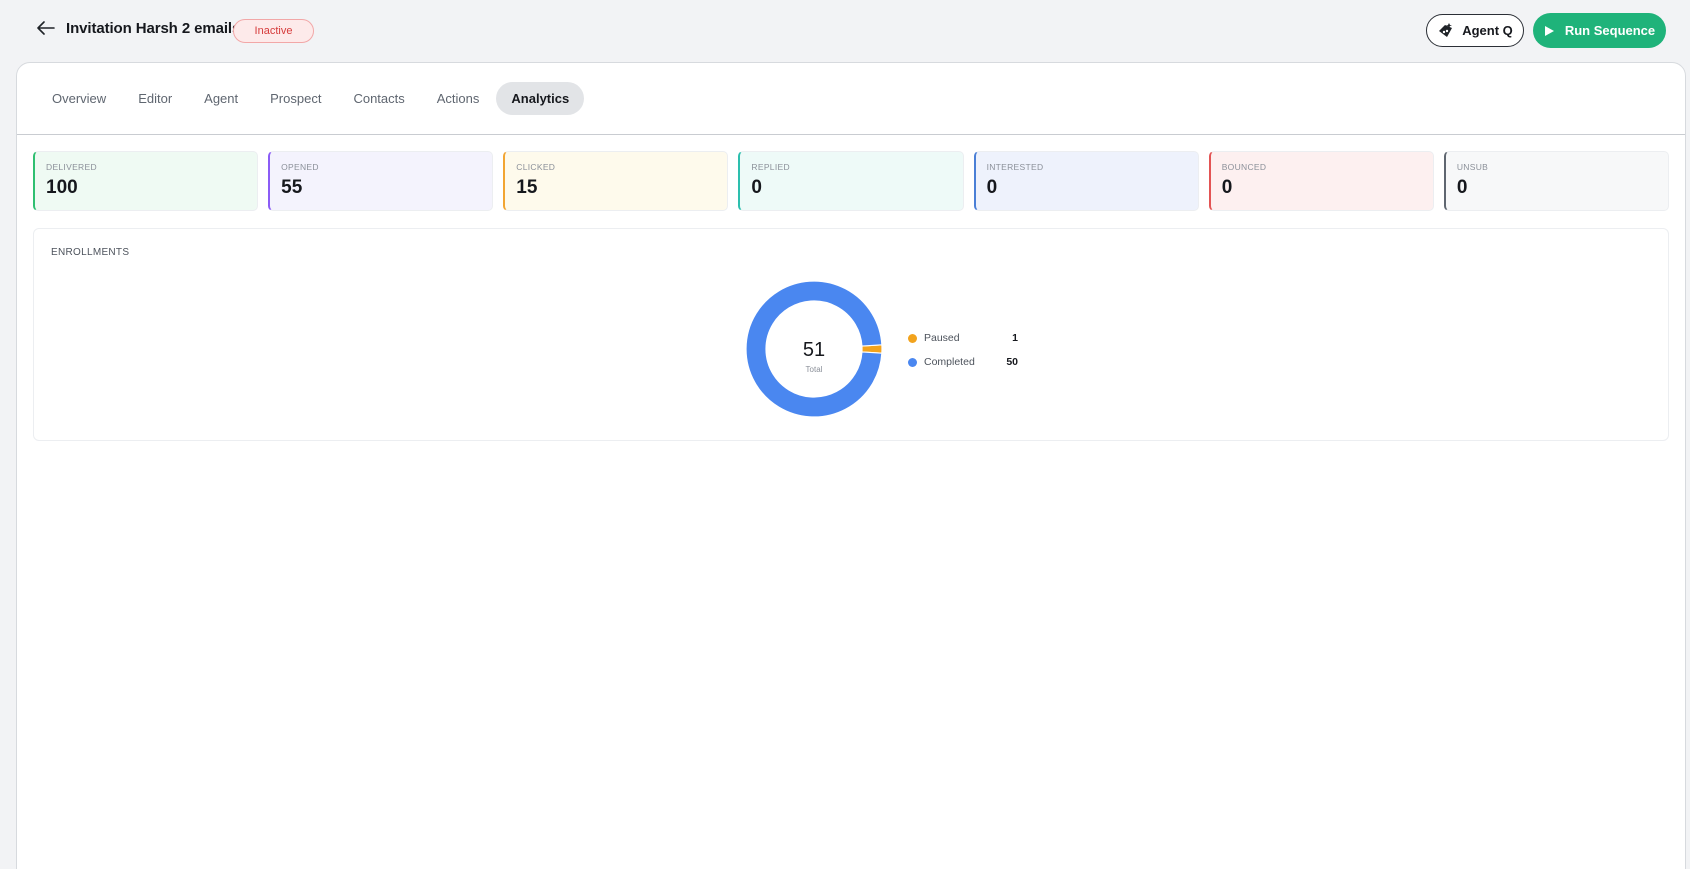  What do you see at coordinates (292, 187) in the screenshot?
I see `metric-value: 55` at bounding box center [292, 187].